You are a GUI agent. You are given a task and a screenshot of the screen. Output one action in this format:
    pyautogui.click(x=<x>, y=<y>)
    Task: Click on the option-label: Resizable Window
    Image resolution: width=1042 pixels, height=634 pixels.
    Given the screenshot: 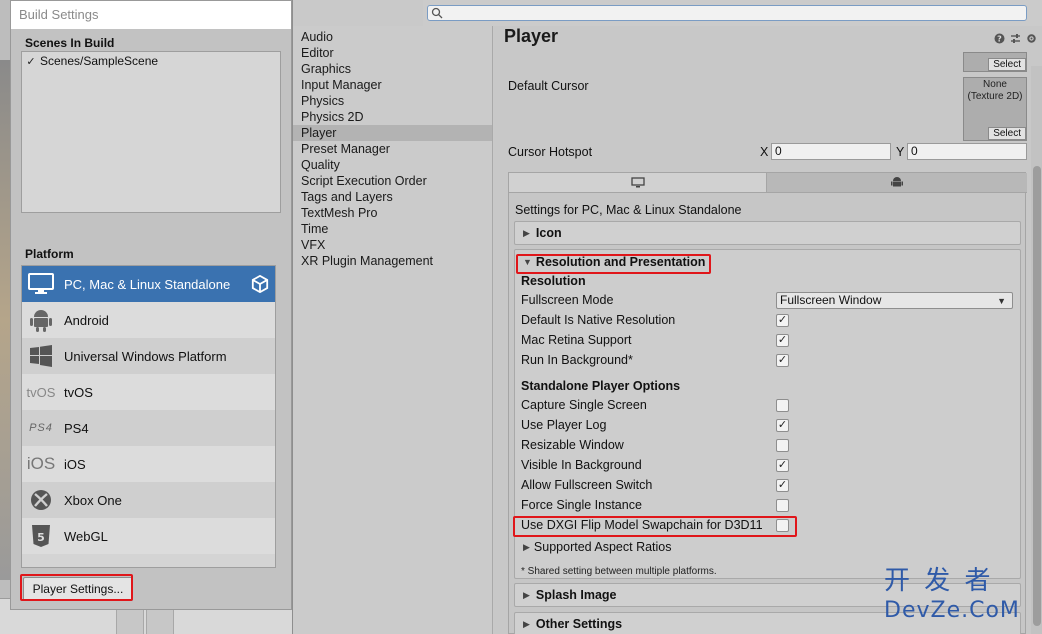 What is the action you would take?
    pyautogui.click(x=572, y=445)
    